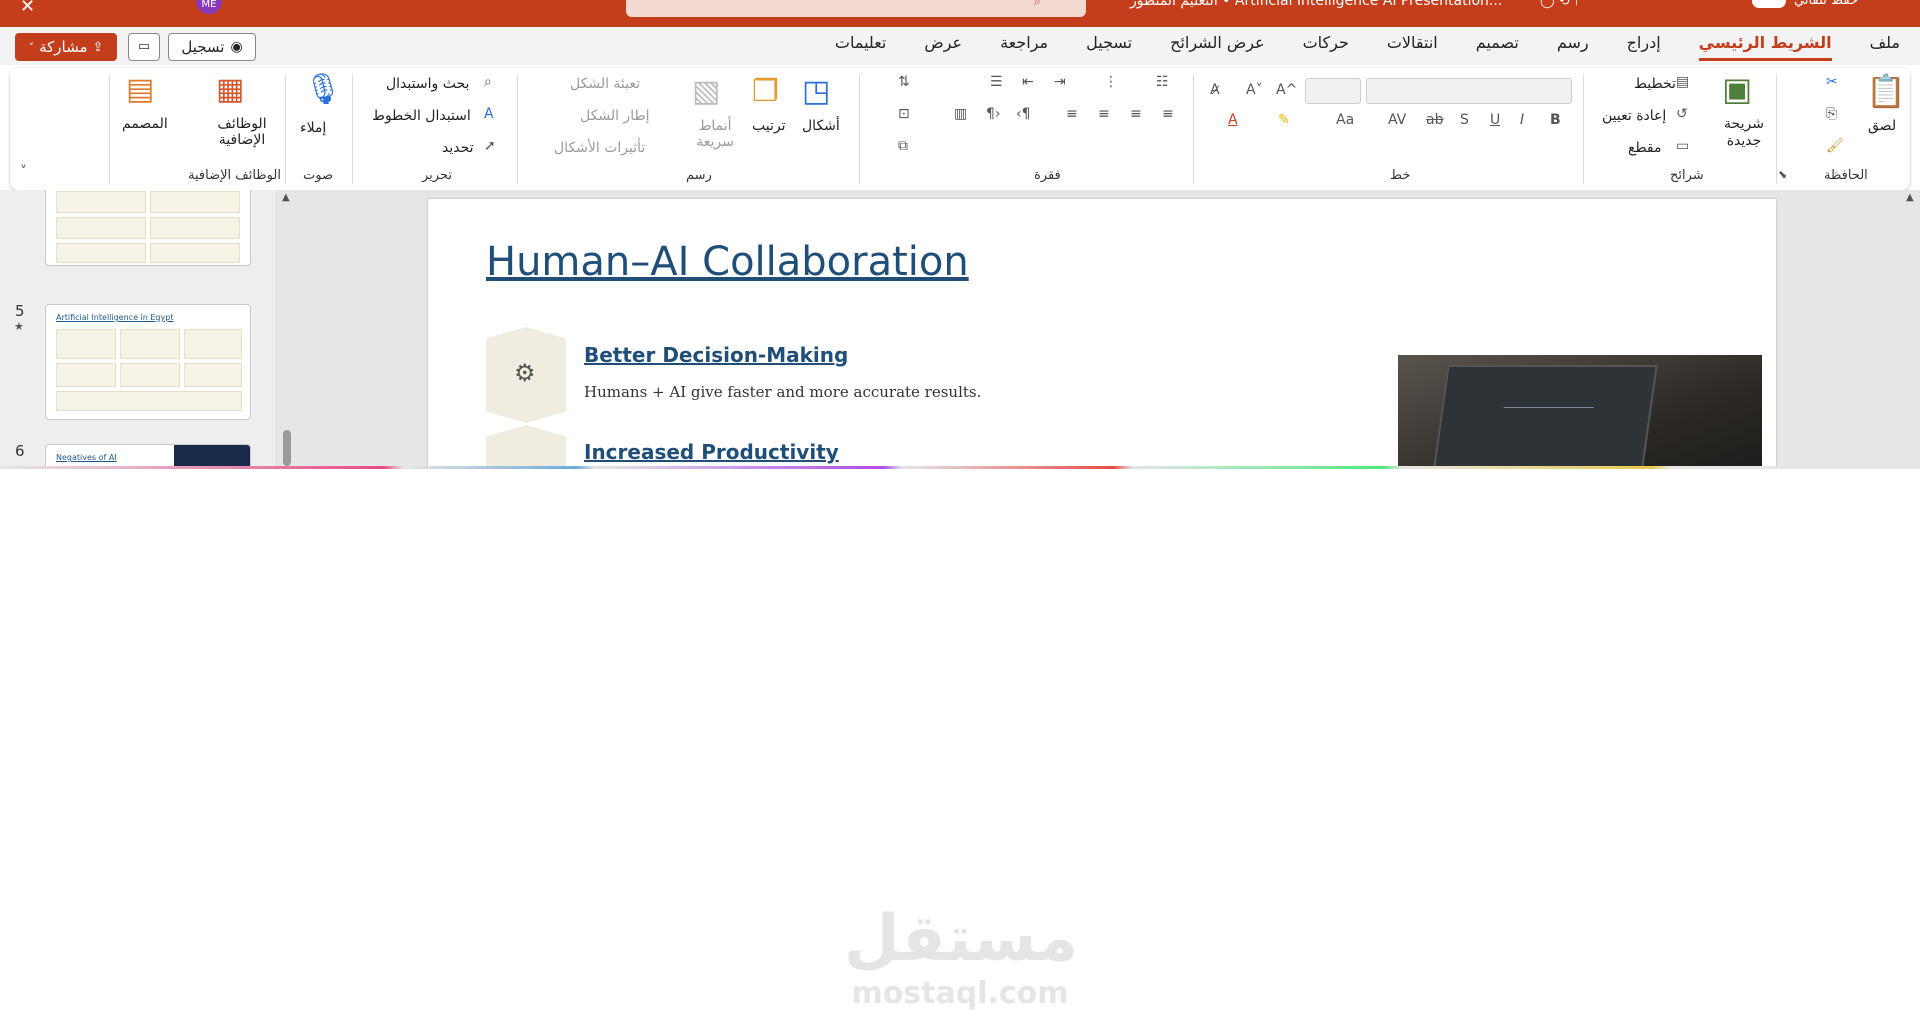 Image resolution: width=1920 pixels, height=1035 pixels. Describe the element at coordinates (1655, 84) in the screenshot. I see `layout-button: تخطيط` at that location.